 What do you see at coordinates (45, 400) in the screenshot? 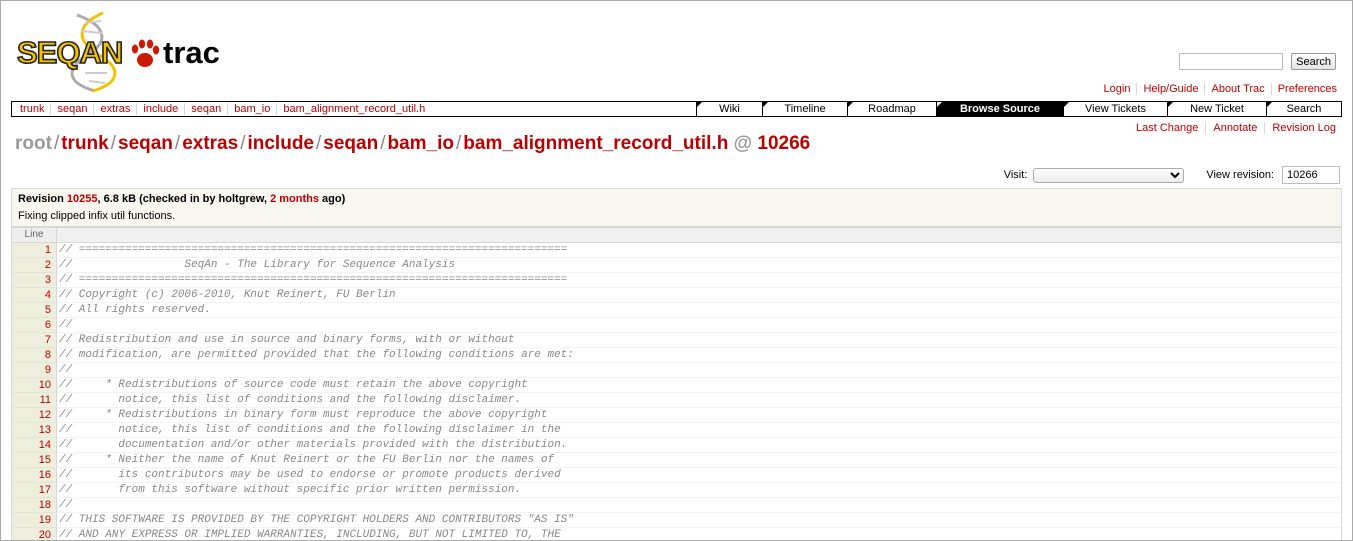
I see `line-number-link: 11` at bounding box center [45, 400].